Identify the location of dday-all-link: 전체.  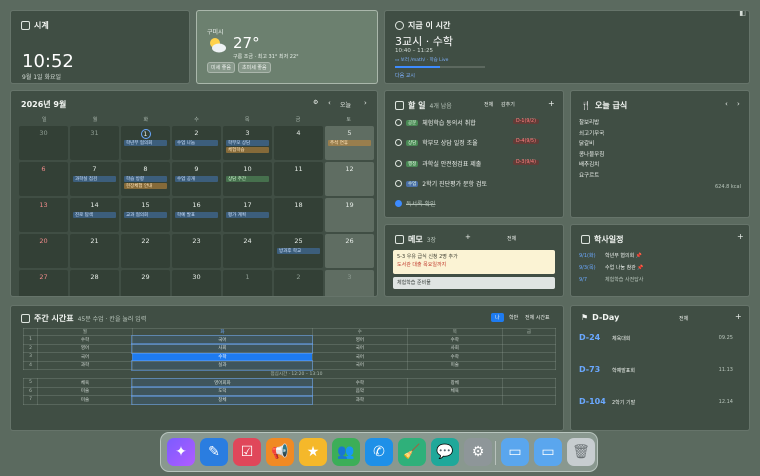
(683, 318).